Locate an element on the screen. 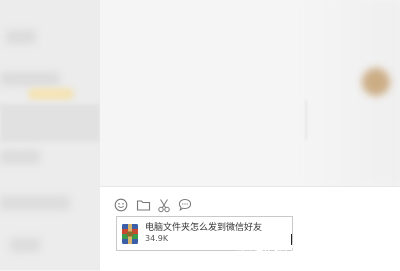  blurred-message is located at coordinates (306, 120).